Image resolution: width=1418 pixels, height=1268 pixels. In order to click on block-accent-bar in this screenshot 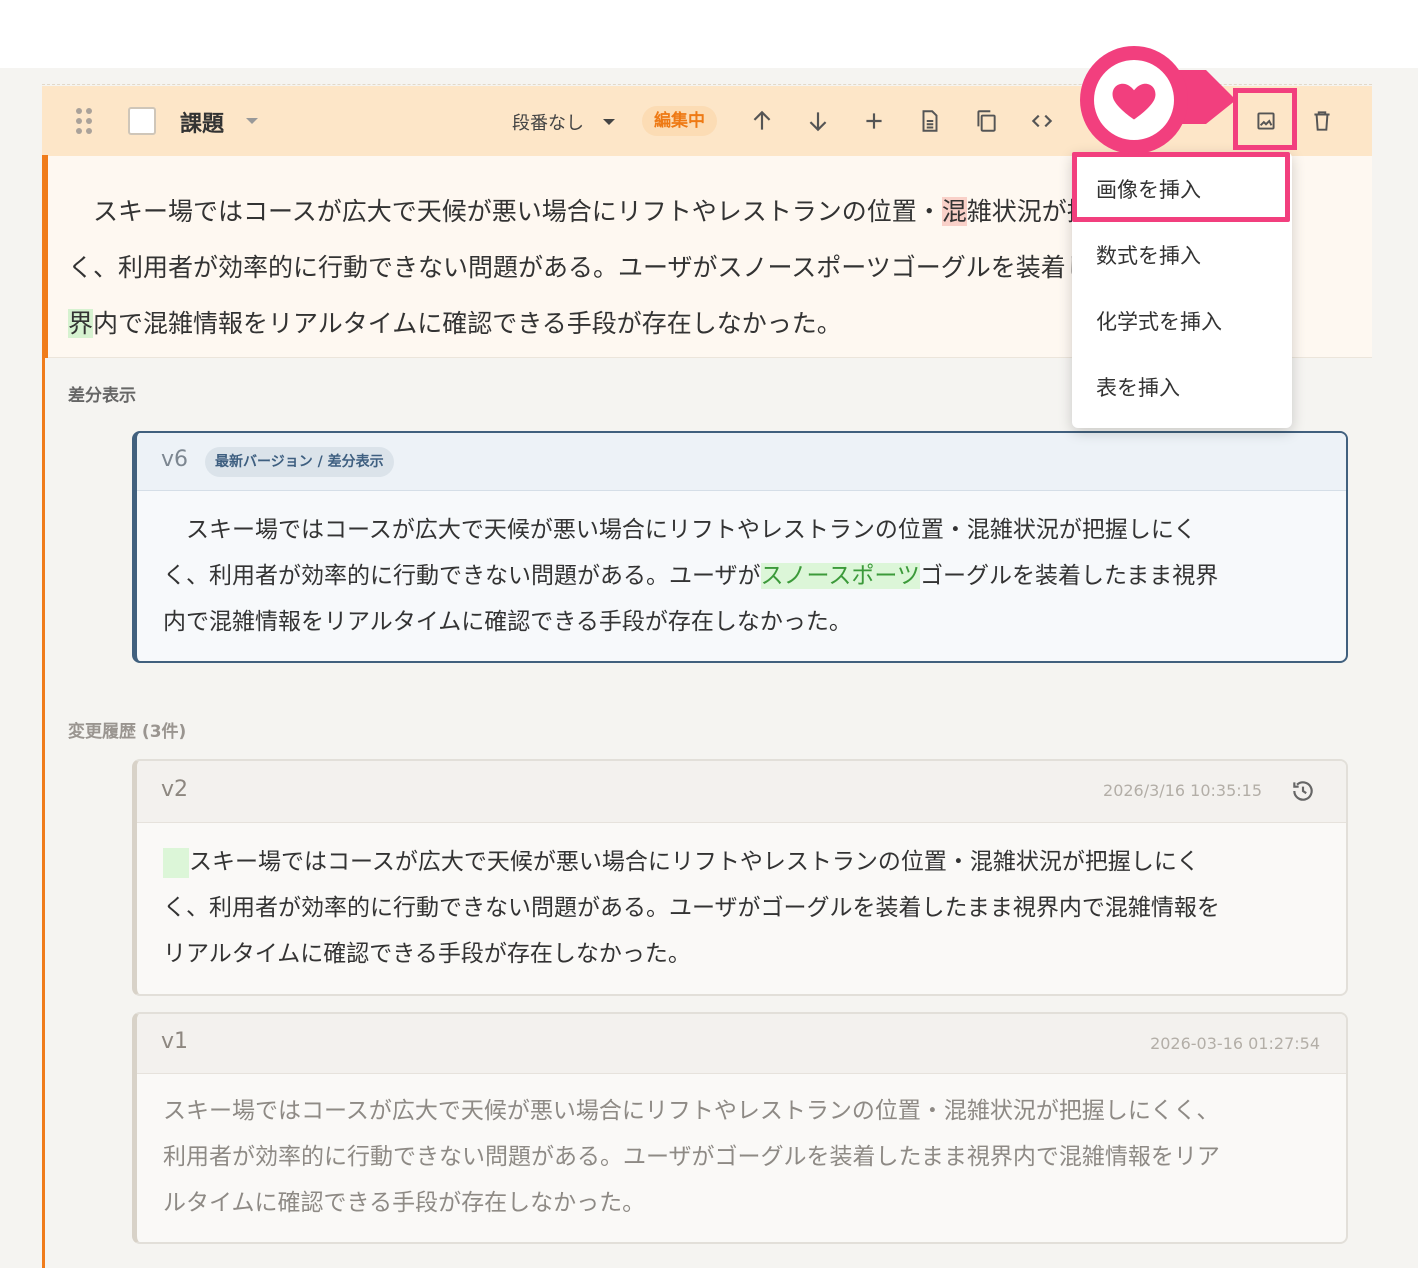, I will do `click(43, 813)`.